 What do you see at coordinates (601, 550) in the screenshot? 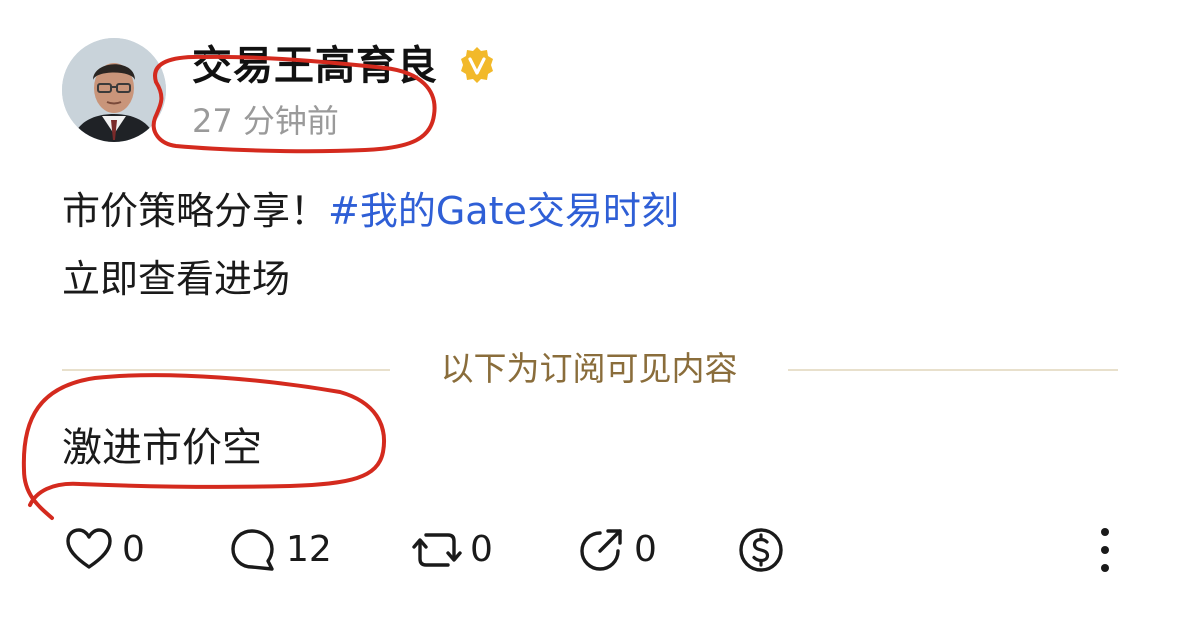
I see `share-arrow-icon` at bounding box center [601, 550].